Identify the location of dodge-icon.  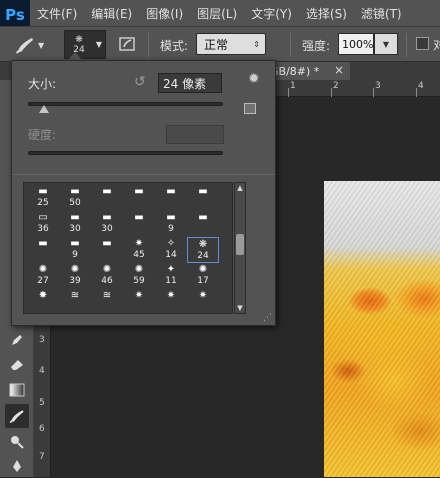
(17, 442).